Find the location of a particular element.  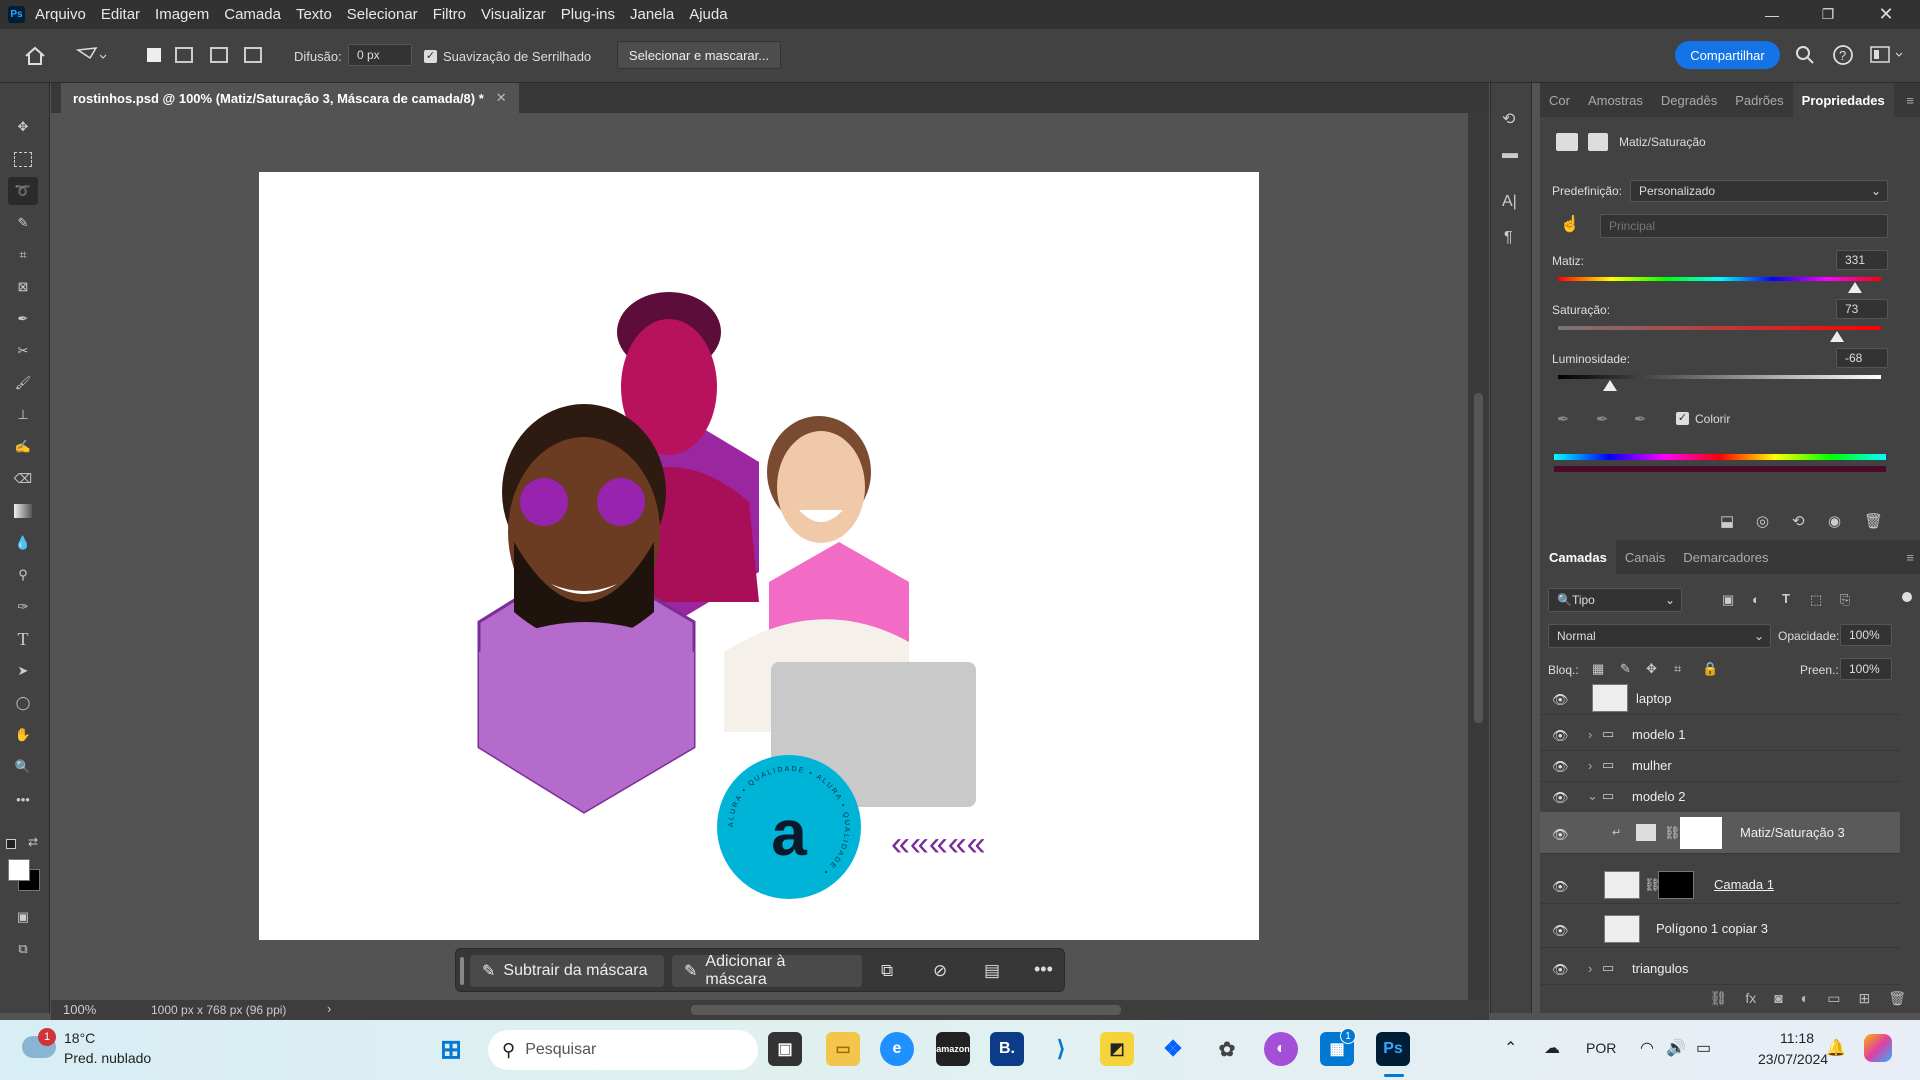

amazon-icon: amazon is located at coordinates (953, 1049).